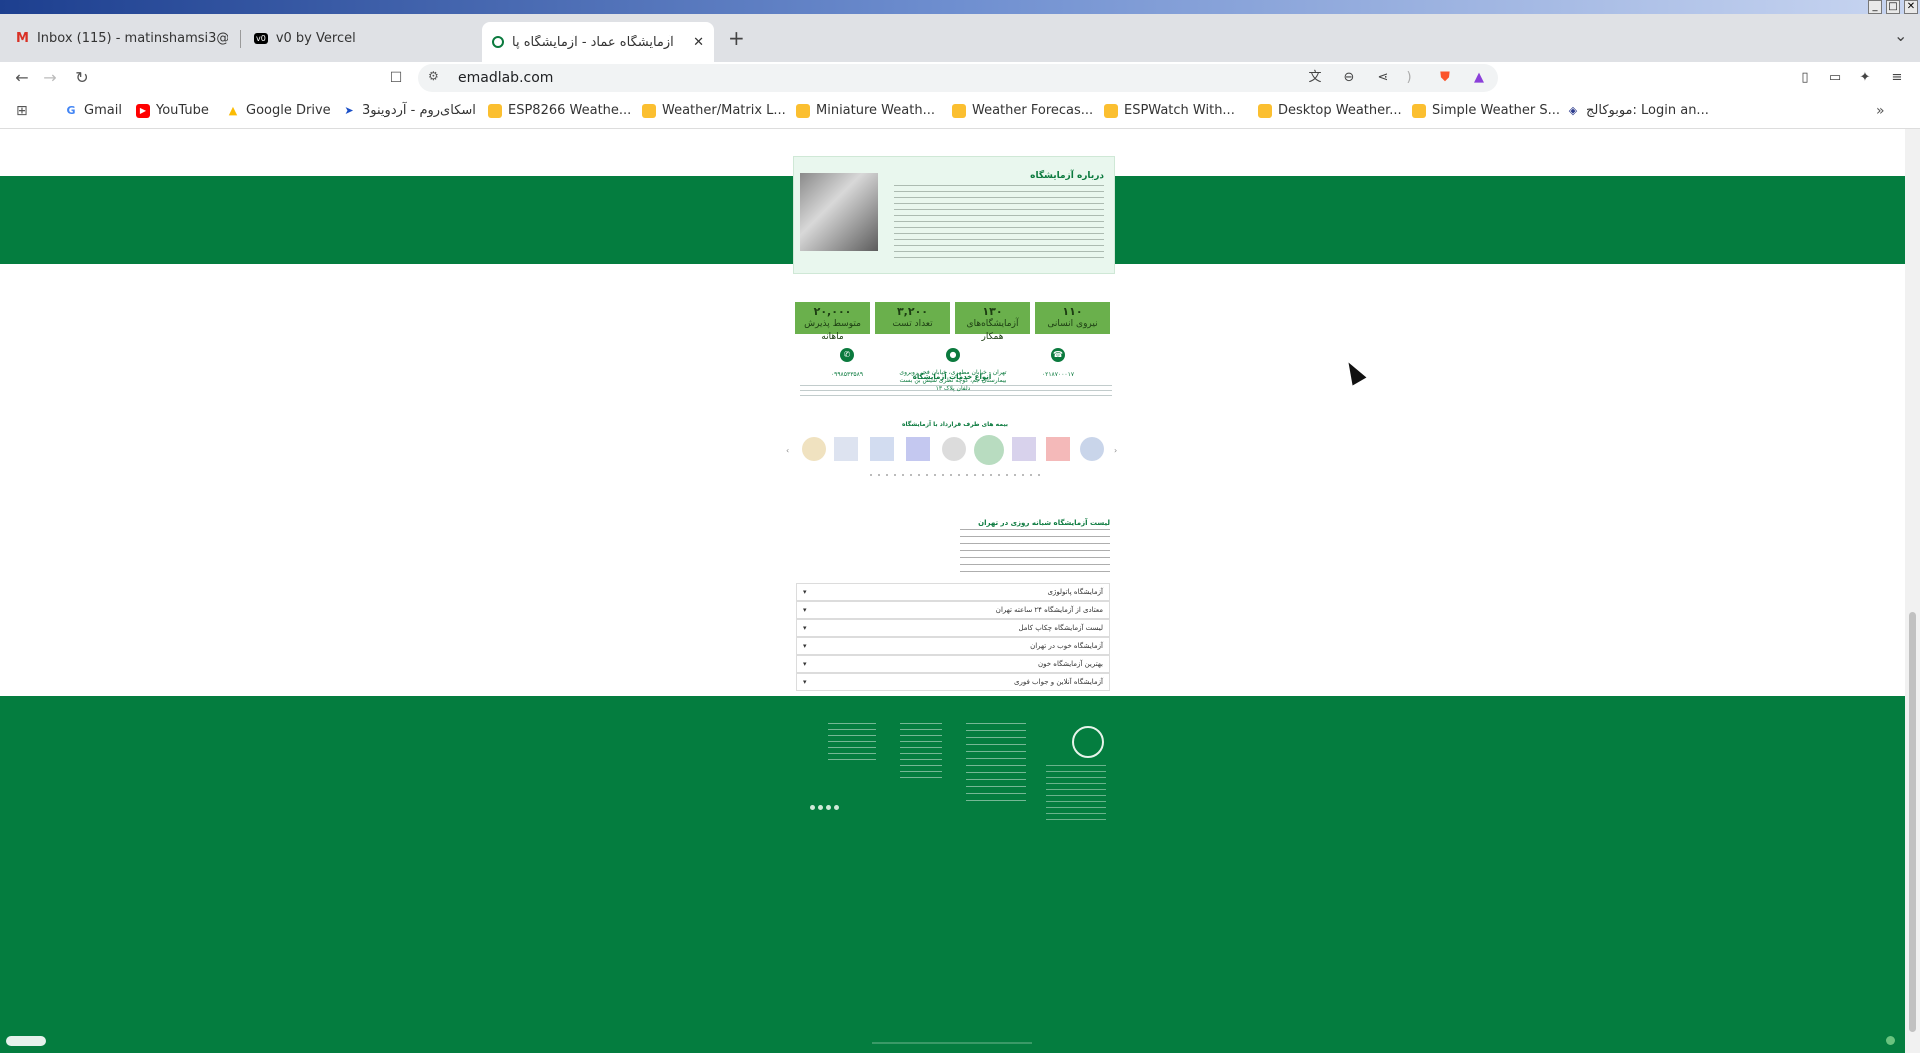 The height and width of the screenshot is (1053, 1920). What do you see at coordinates (1383, 78) in the screenshot?
I see `share-icon: ⋖` at bounding box center [1383, 78].